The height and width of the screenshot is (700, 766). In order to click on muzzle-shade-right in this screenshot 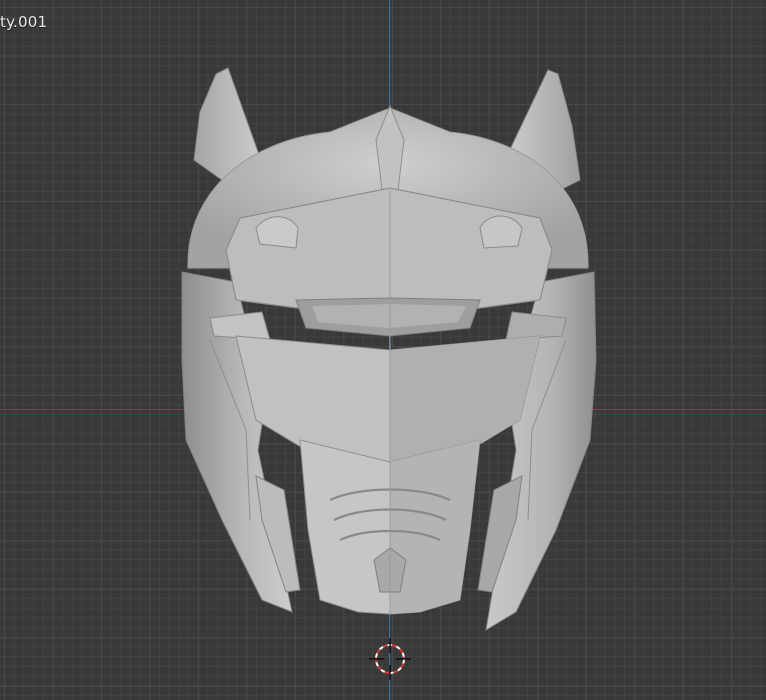, I will do `click(435, 527)`.